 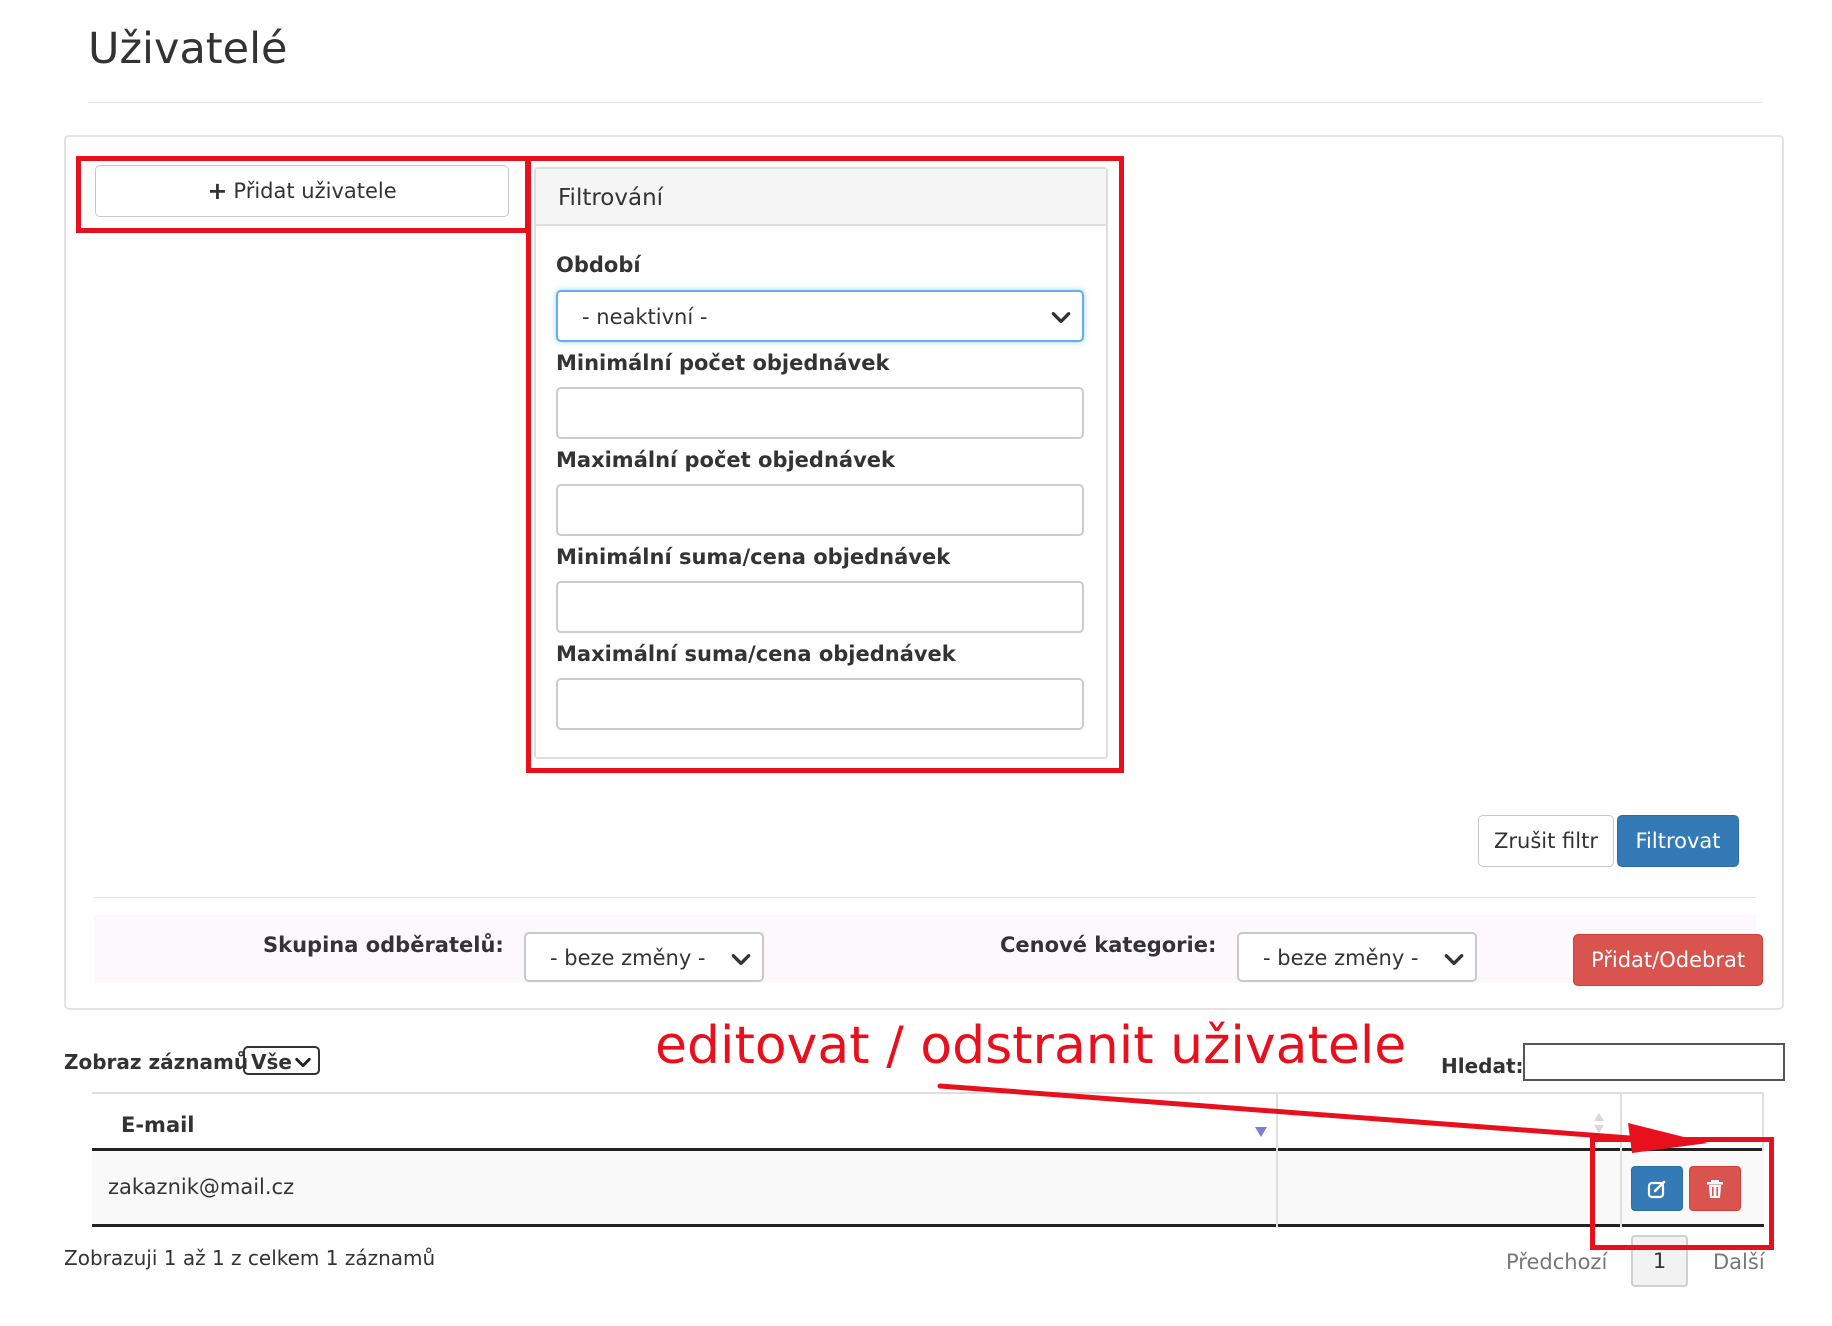 I want to click on next-page-link: Další, so click(x=1739, y=1262).